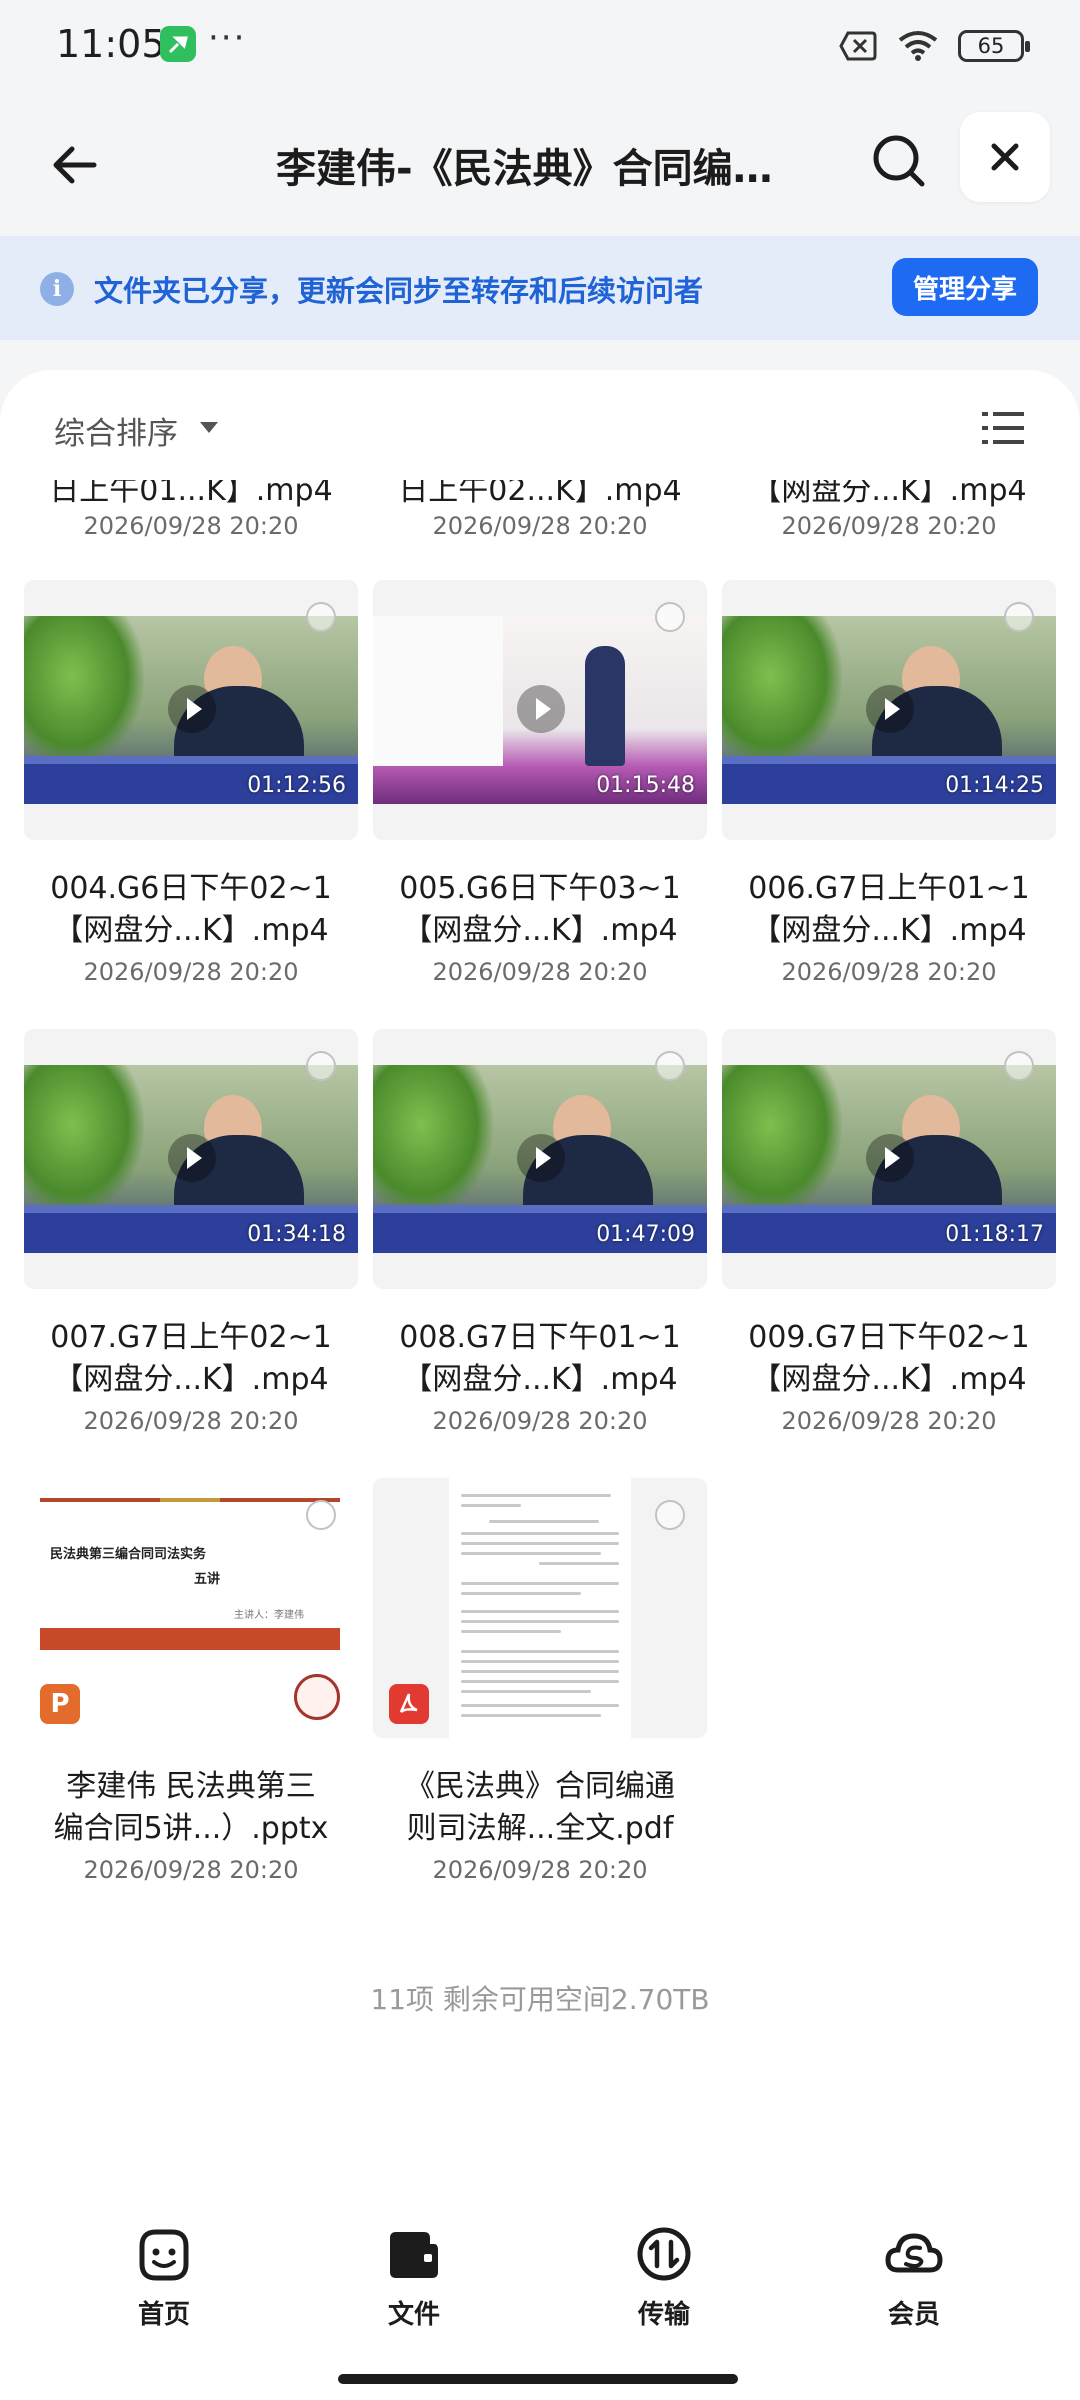 The height and width of the screenshot is (2400, 1080). I want to click on wifi-icon, so click(918, 46).